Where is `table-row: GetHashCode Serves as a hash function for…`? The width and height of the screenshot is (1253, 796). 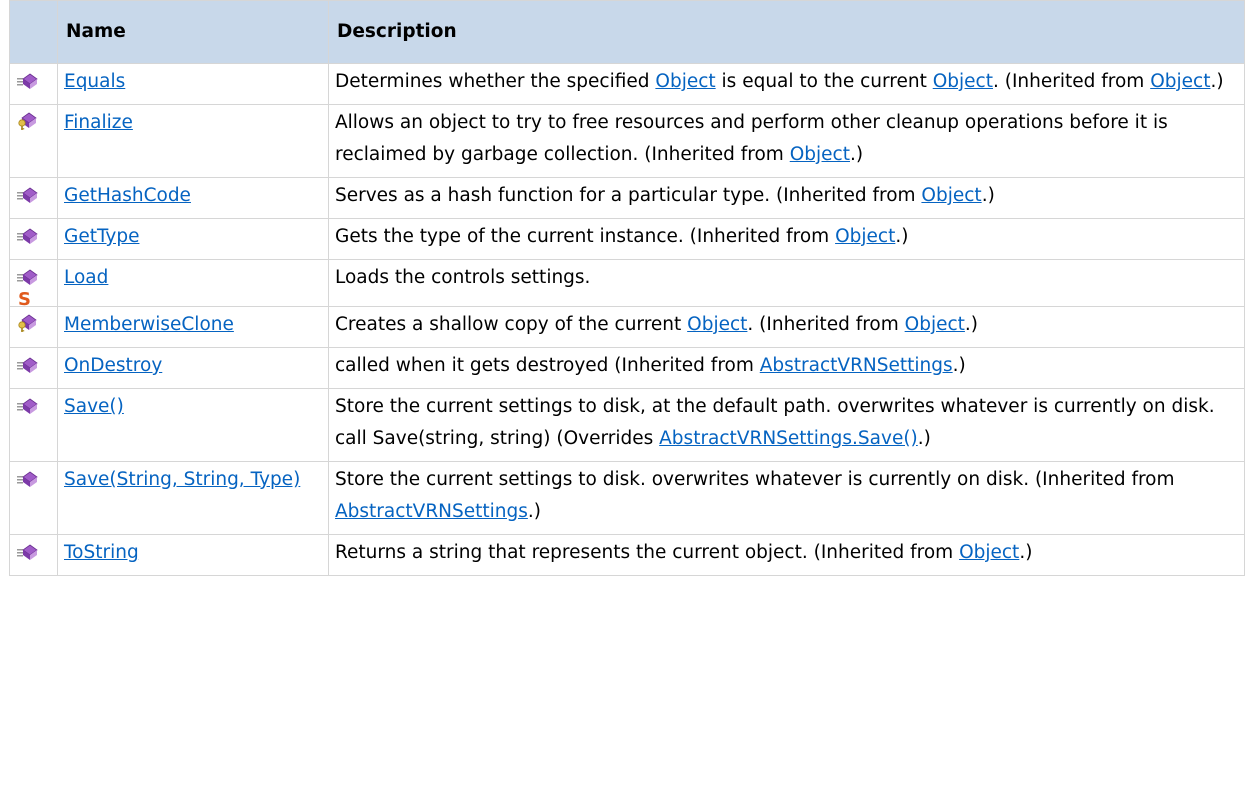 table-row: GetHashCode Serves as a hash function for… is located at coordinates (627, 198).